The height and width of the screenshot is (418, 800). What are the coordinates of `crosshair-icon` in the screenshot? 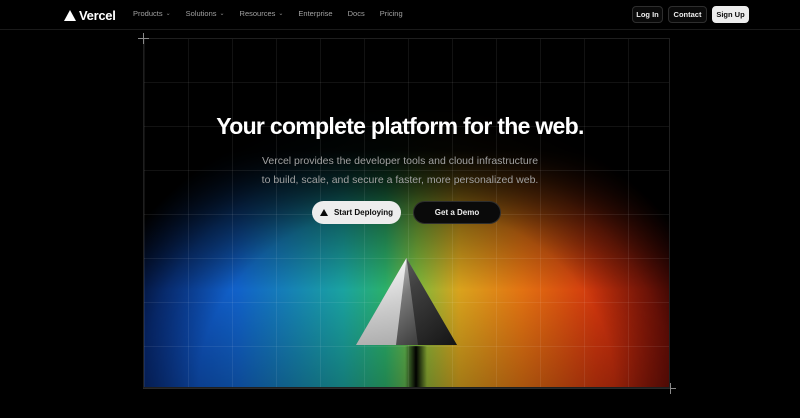 It's located at (143, 38).